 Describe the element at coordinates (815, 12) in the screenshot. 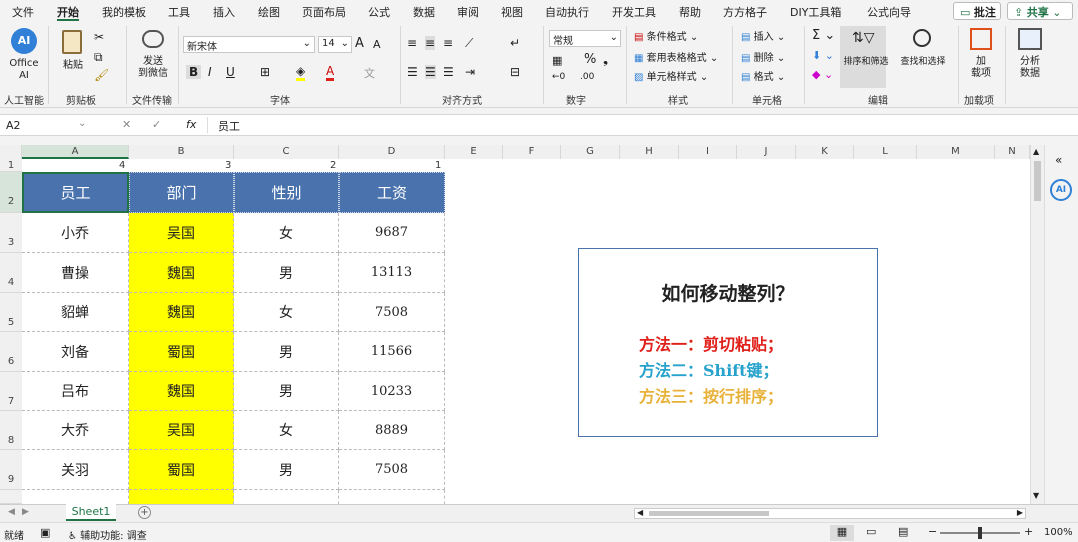

I see `menu-diy-toolbox: DIY工具箱` at that location.